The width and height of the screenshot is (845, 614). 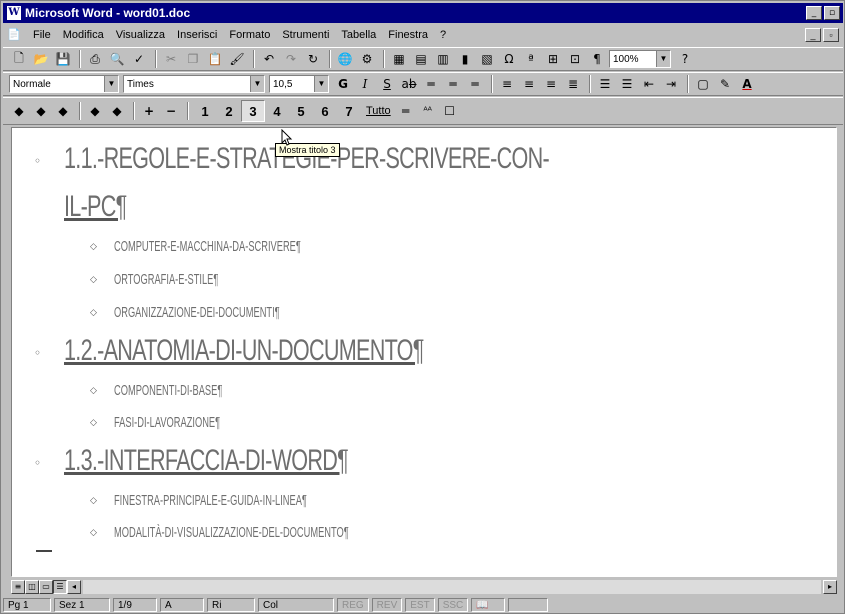 What do you see at coordinates (193, 59) in the screenshot?
I see `copy-icon: ❐` at bounding box center [193, 59].